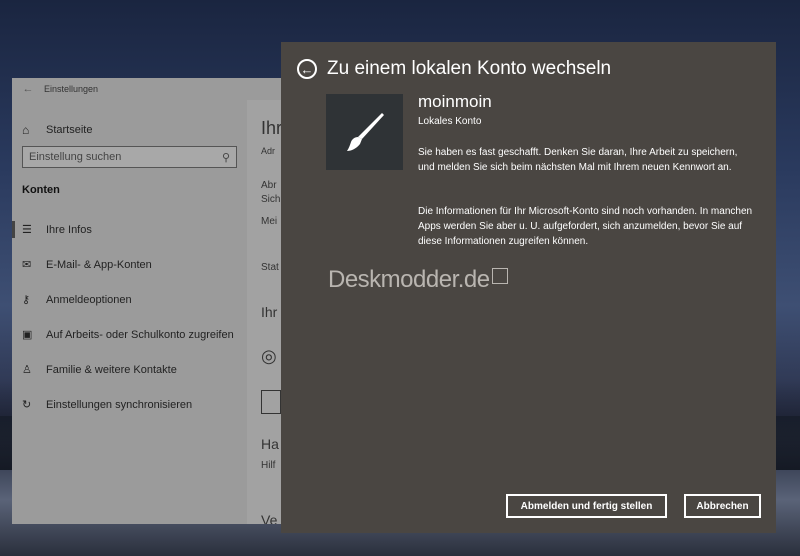 This screenshot has width=800, height=556. What do you see at coordinates (140, 334) in the screenshot?
I see `nav-item-label: Auf Arbeits- oder Schulkonto zugreifen` at bounding box center [140, 334].